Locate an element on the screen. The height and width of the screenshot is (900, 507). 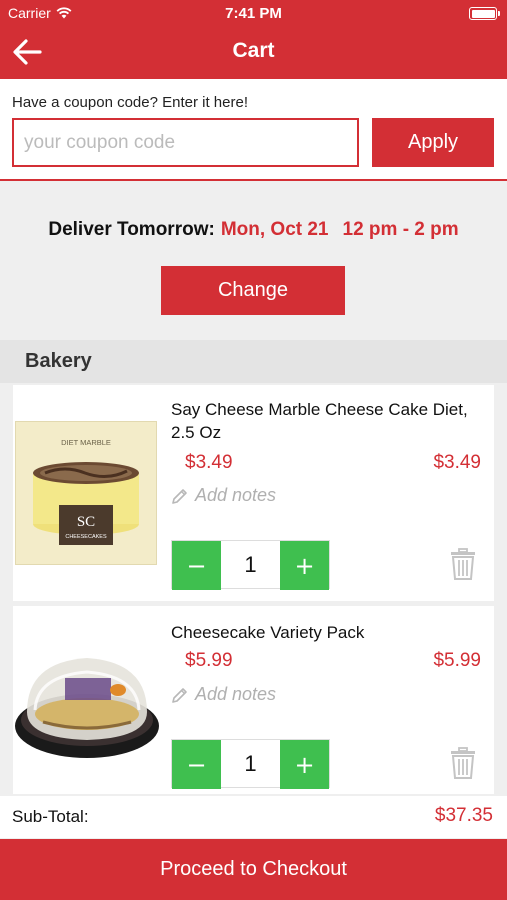
item-unit-price: $5.99 is located at coordinates (209, 660).